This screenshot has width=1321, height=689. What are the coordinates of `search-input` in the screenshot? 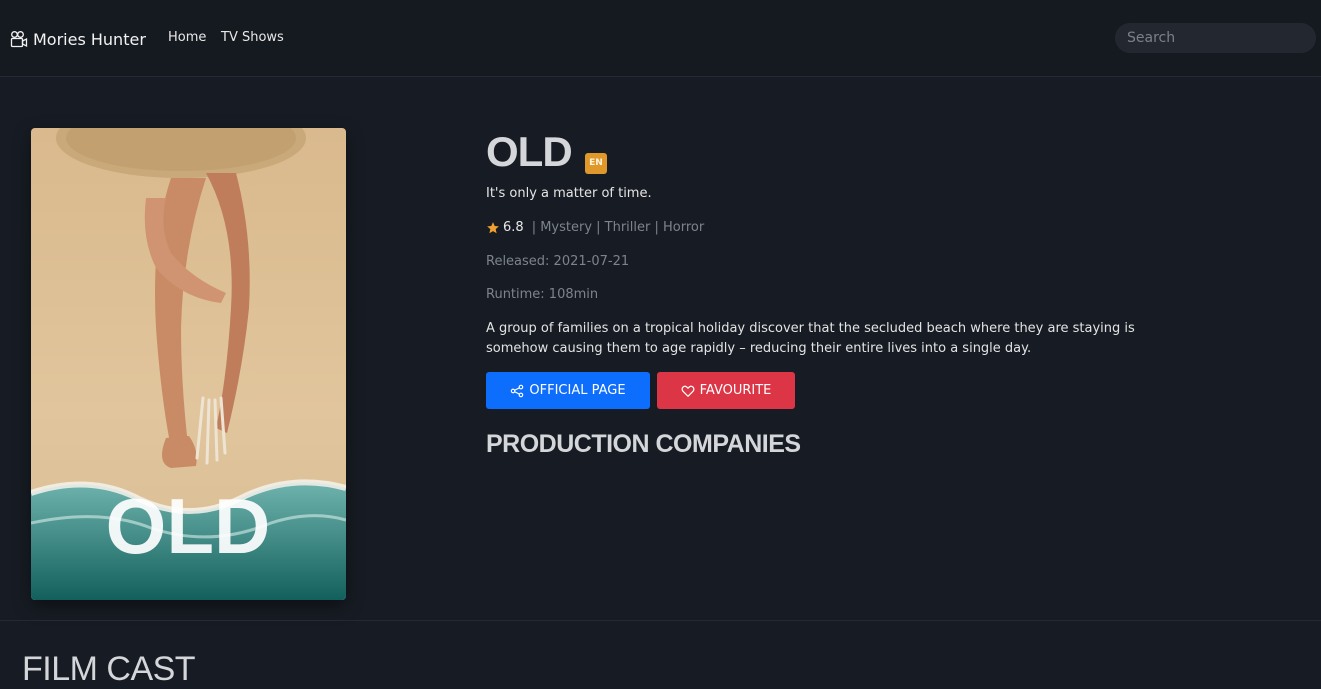 It's located at (1215, 38).